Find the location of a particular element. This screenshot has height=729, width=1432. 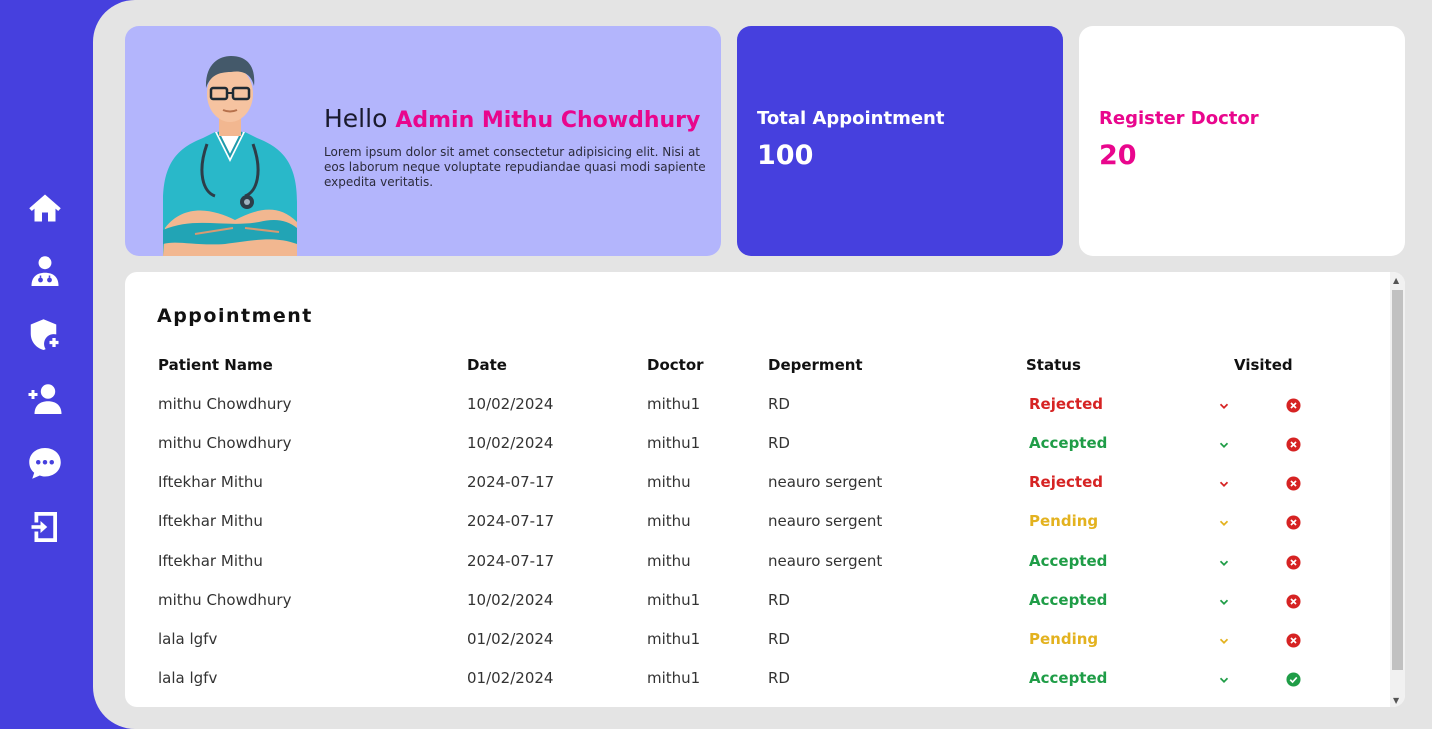

admin-name: Admin Mithu Chowdhury is located at coordinates (548, 120).